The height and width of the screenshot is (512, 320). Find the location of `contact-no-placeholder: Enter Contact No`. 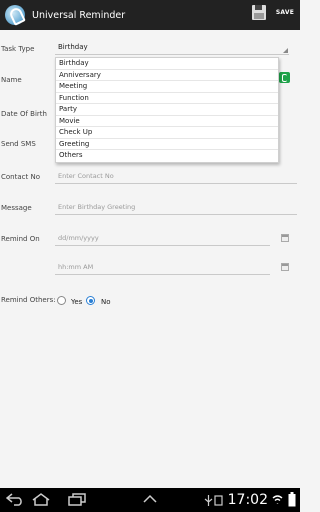

contact-no-placeholder: Enter Contact No is located at coordinates (86, 176).